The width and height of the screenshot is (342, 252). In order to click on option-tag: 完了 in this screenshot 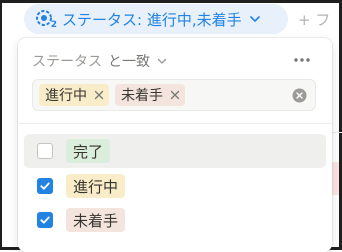, I will do `click(88, 151)`.